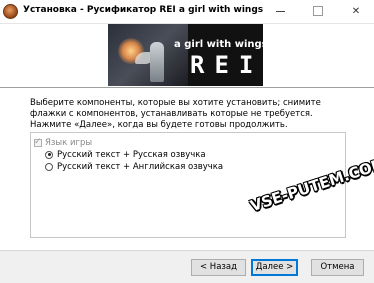  I want to click on banner-figure, so click(157, 62).